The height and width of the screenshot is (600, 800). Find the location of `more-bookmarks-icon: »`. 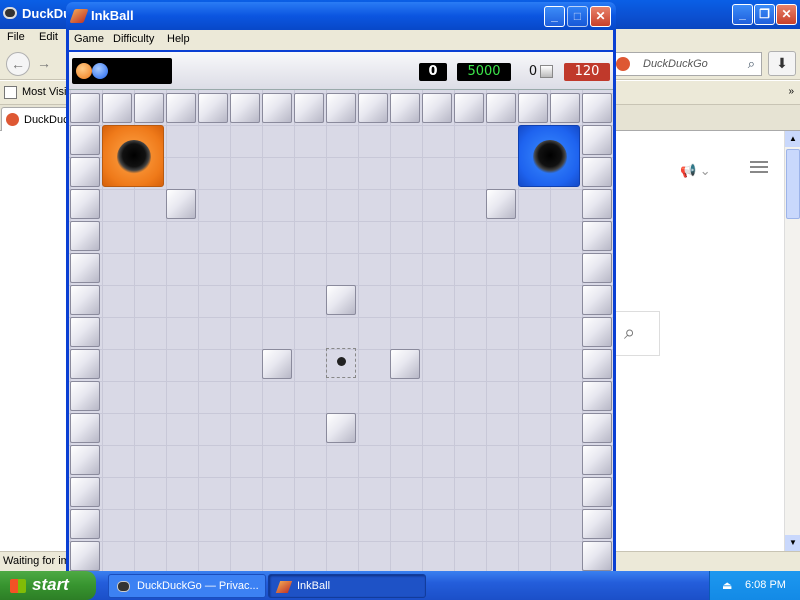

more-bookmarks-icon: » is located at coordinates (791, 91).